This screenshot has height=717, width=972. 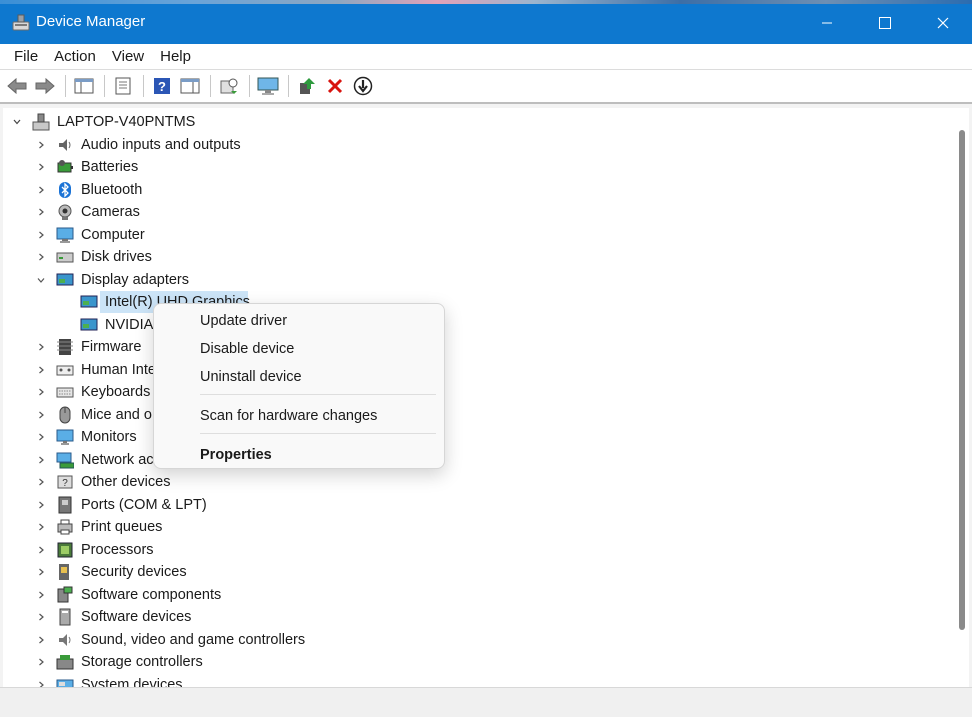 What do you see at coordinates (21, 22) in the screenshot?
I see `device-manager-icon` at bounding box center [21, 22].